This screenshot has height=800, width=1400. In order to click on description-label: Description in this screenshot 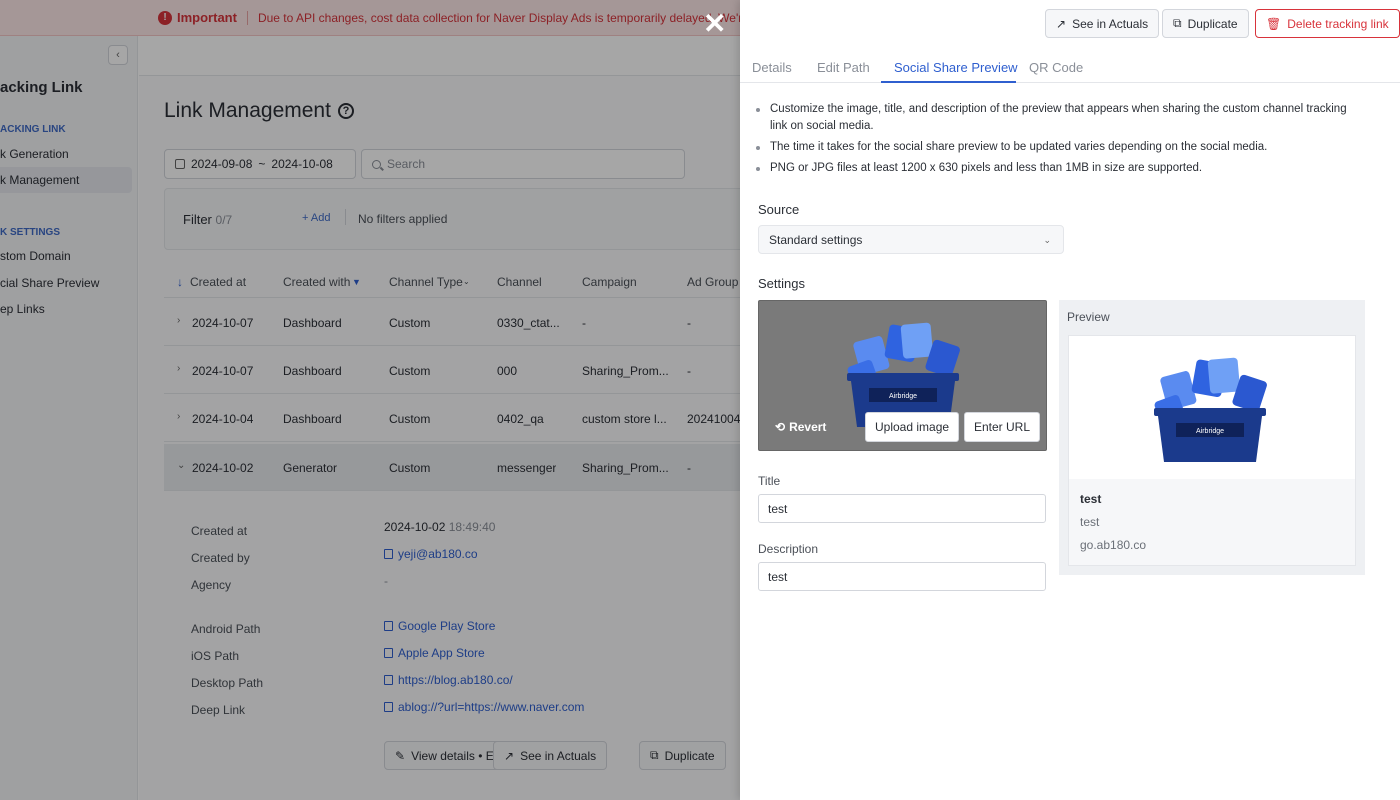, I will do `click(788, 549)`.